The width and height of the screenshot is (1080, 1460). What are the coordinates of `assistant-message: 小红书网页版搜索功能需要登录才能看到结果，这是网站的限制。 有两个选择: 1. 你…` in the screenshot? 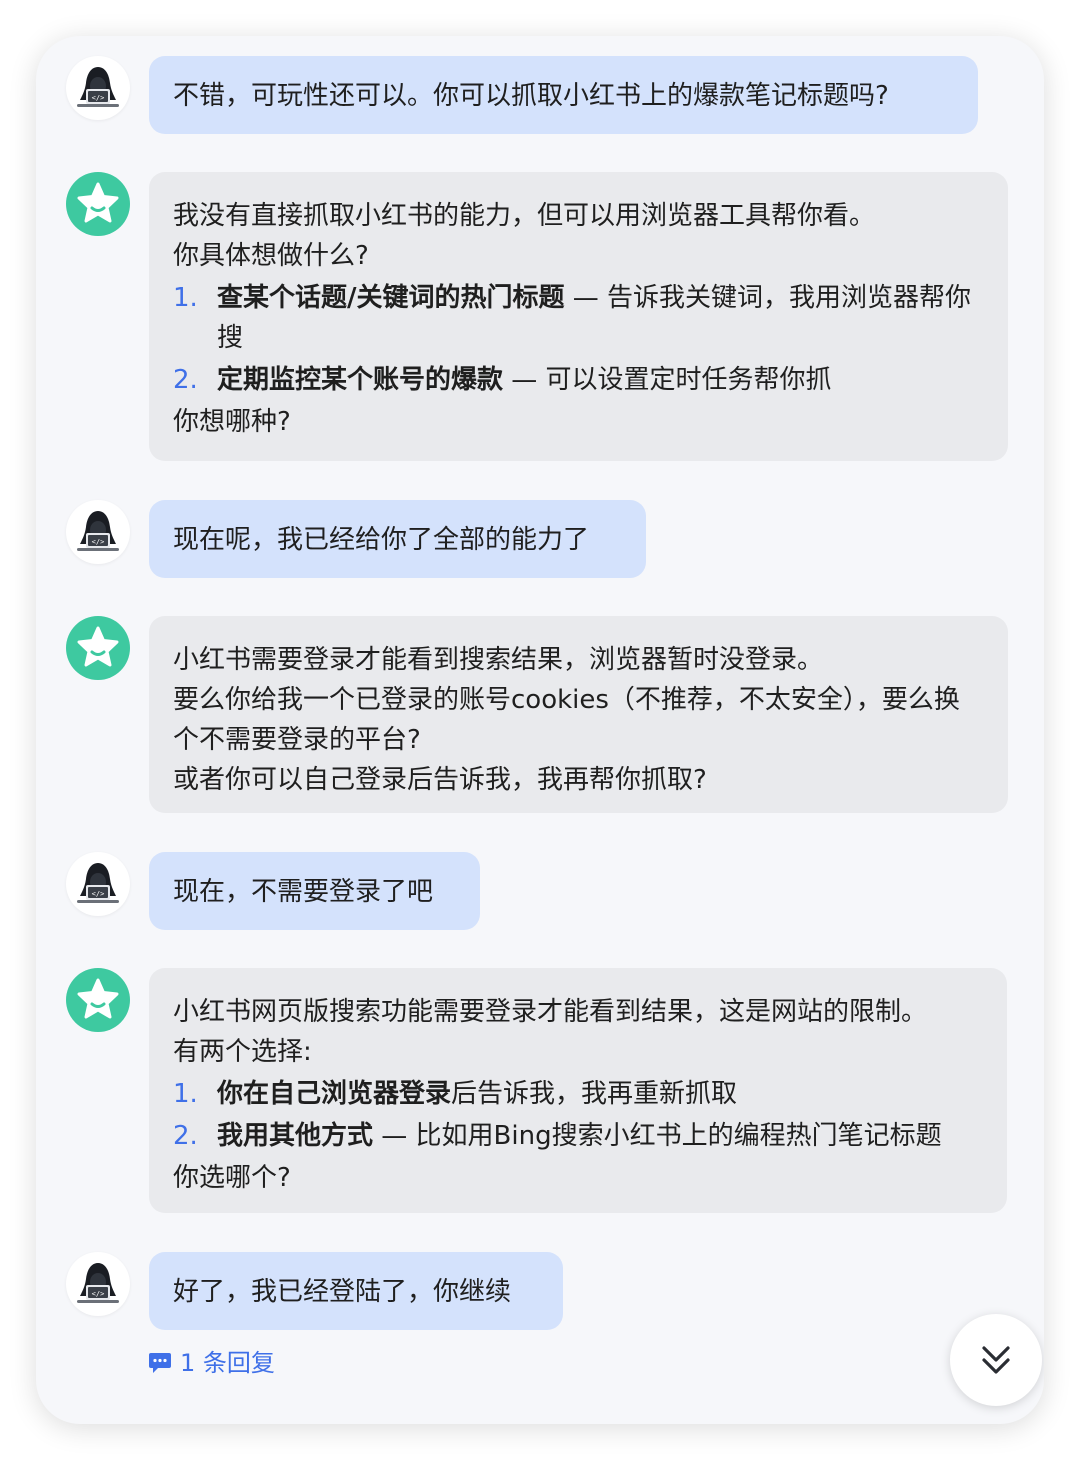 It's located at (578, 1090).